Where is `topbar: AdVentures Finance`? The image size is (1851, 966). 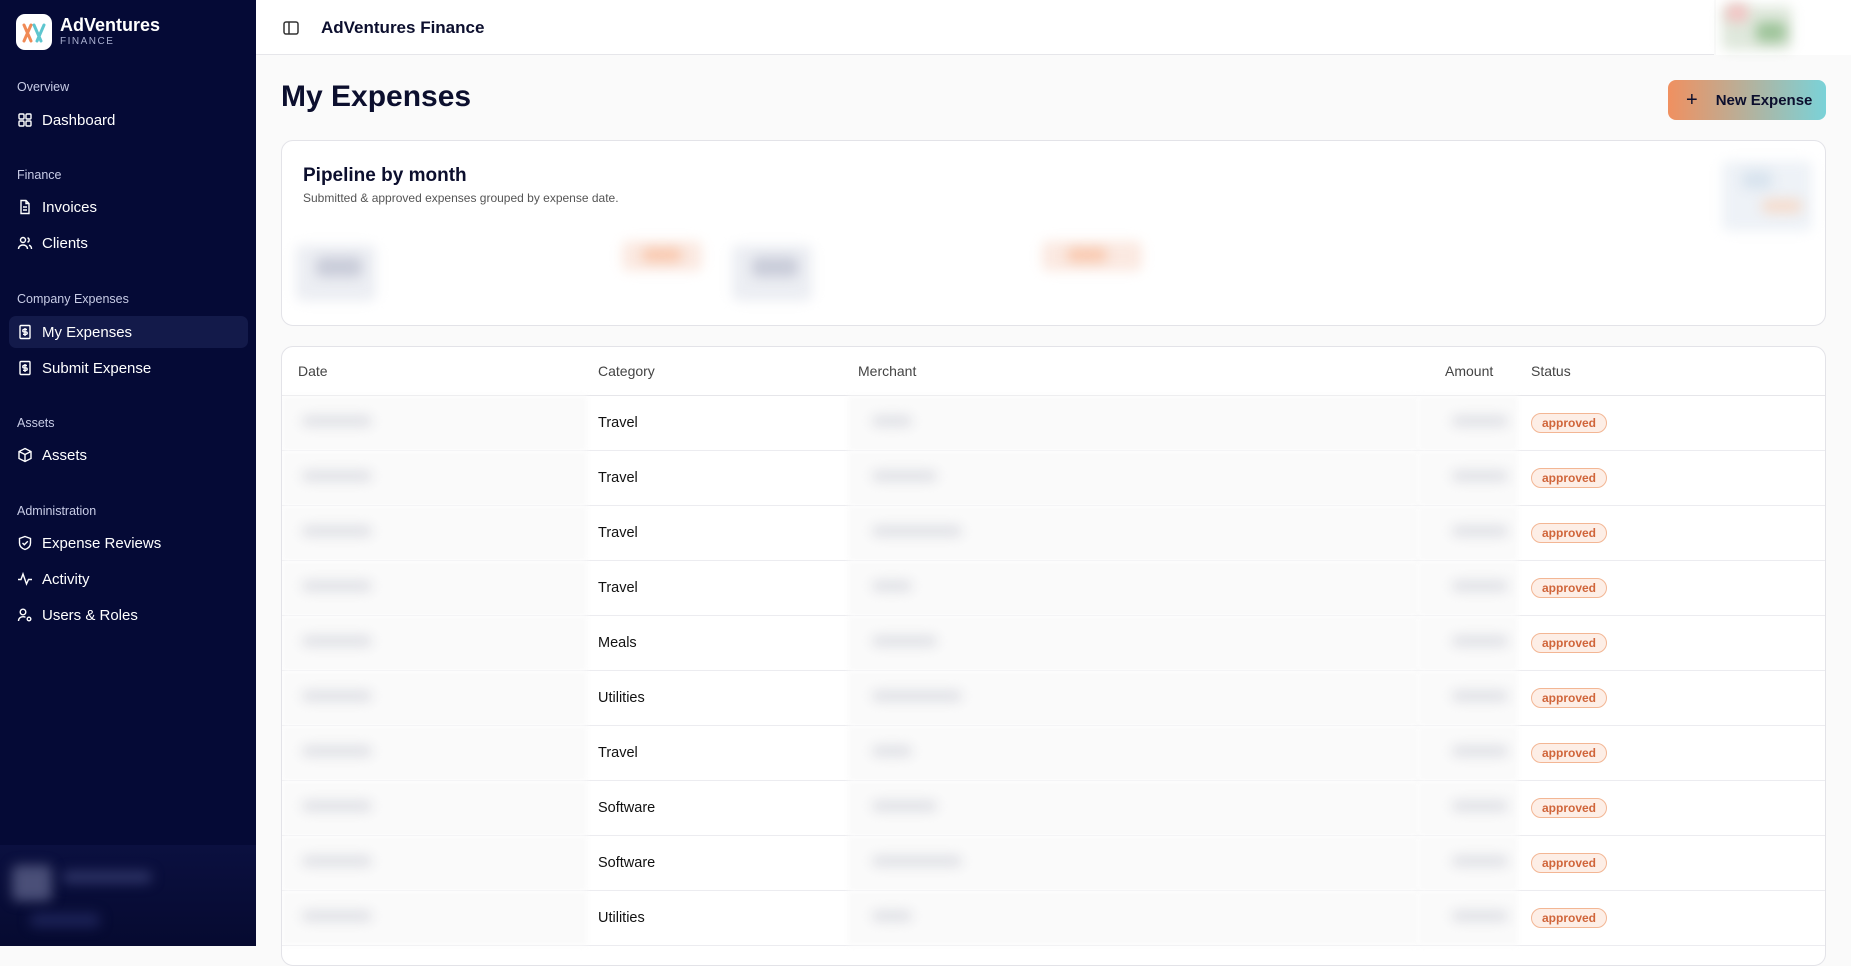
topbar: AdVentures Finance is located at coordinates (985, 27).